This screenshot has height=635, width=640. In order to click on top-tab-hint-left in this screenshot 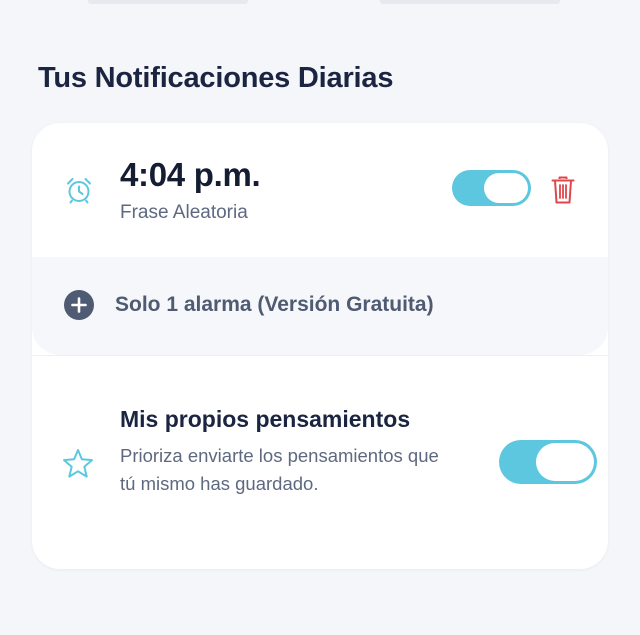, I will do `click(168, 2)`.